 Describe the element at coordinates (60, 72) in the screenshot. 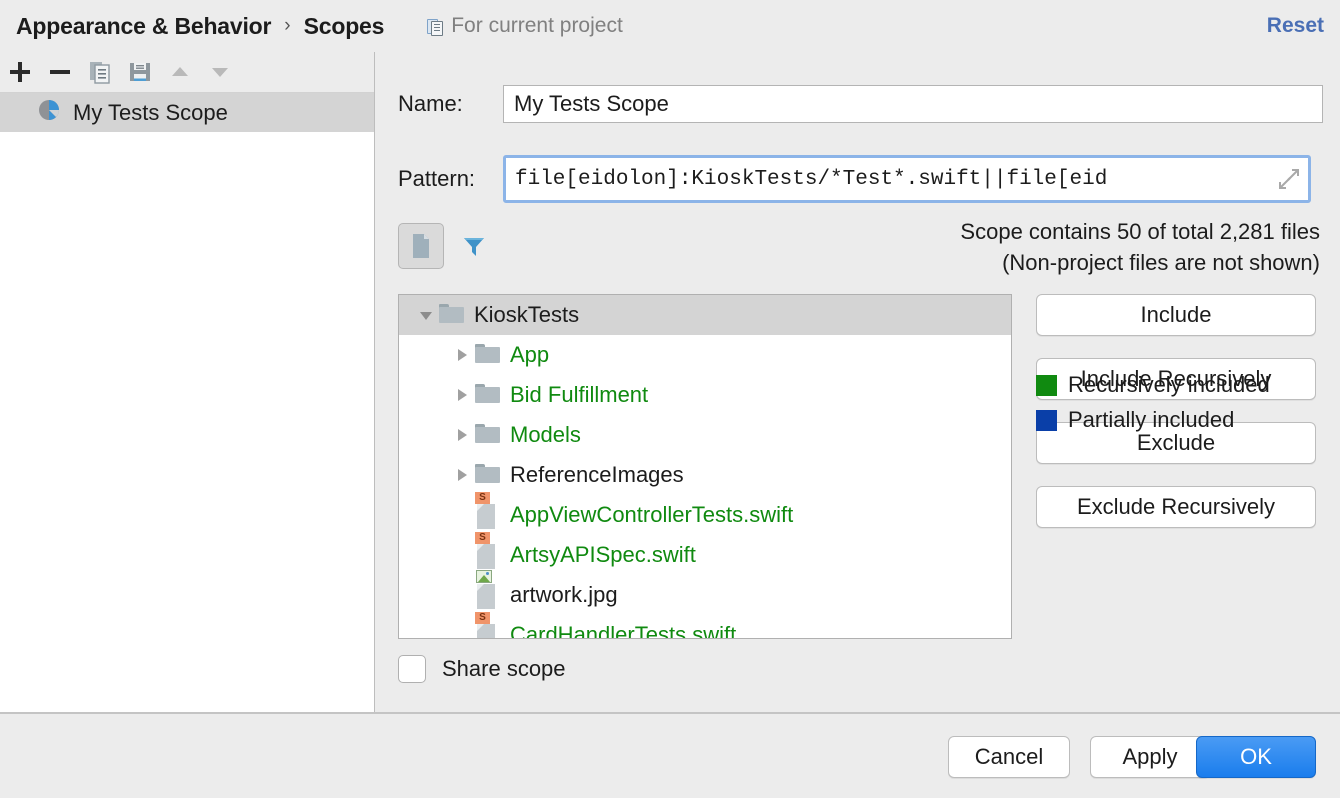

I see `remove-scope-button` at that location.